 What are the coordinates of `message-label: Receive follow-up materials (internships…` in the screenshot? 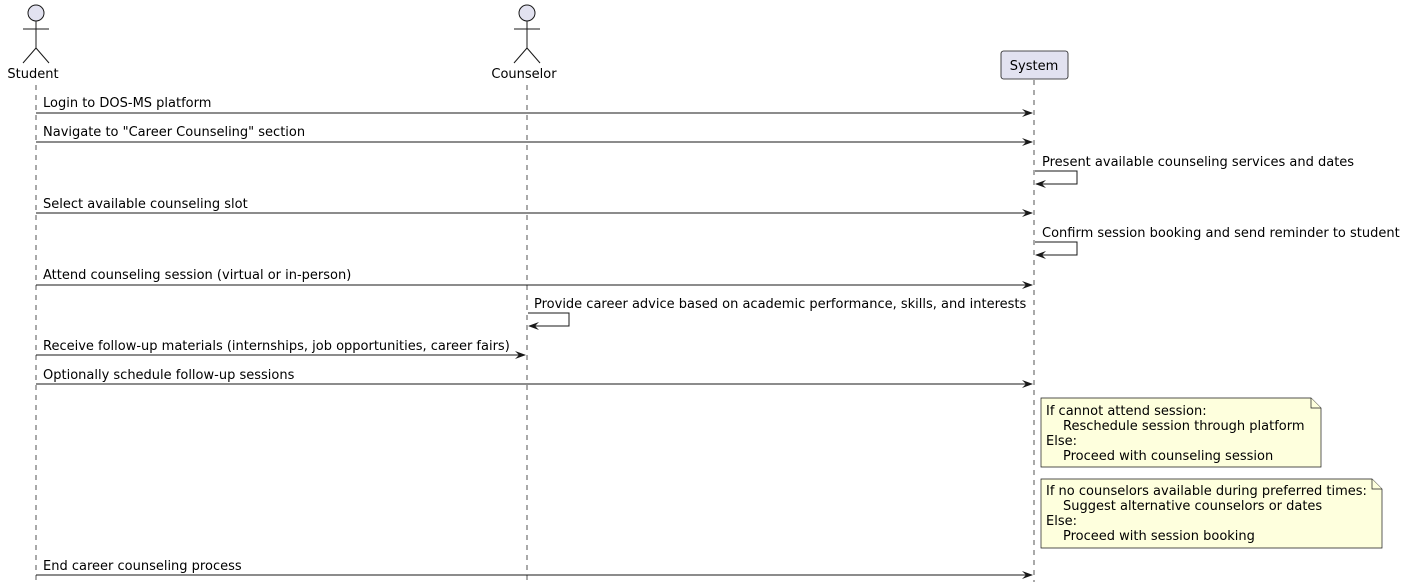 It's located at (276, 346).